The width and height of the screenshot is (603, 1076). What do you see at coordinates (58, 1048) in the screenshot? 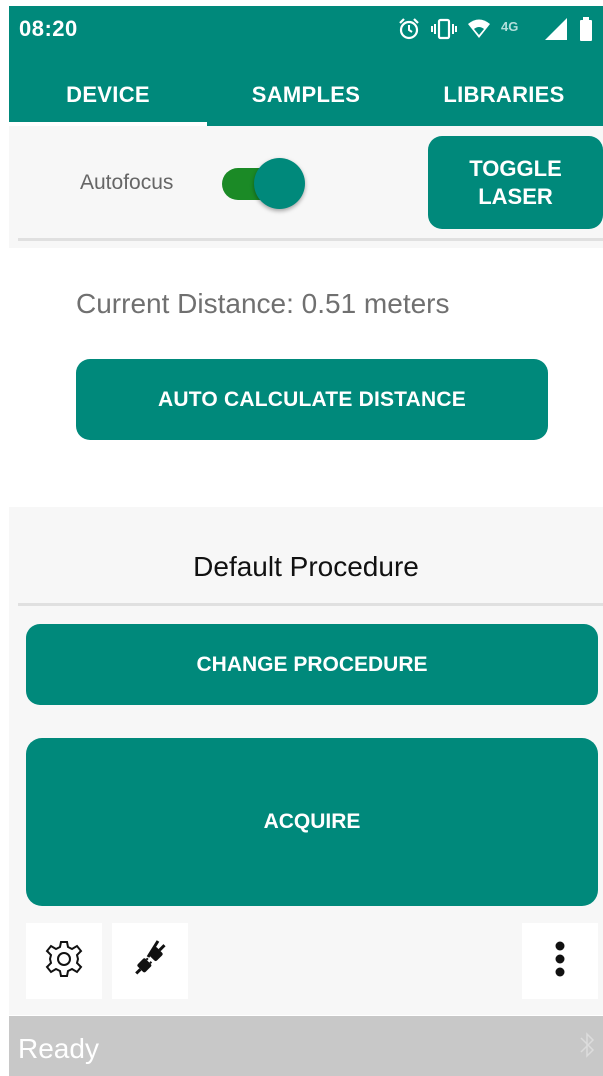
I see `connection-status: Ready` at bounding box center [58, 1048].